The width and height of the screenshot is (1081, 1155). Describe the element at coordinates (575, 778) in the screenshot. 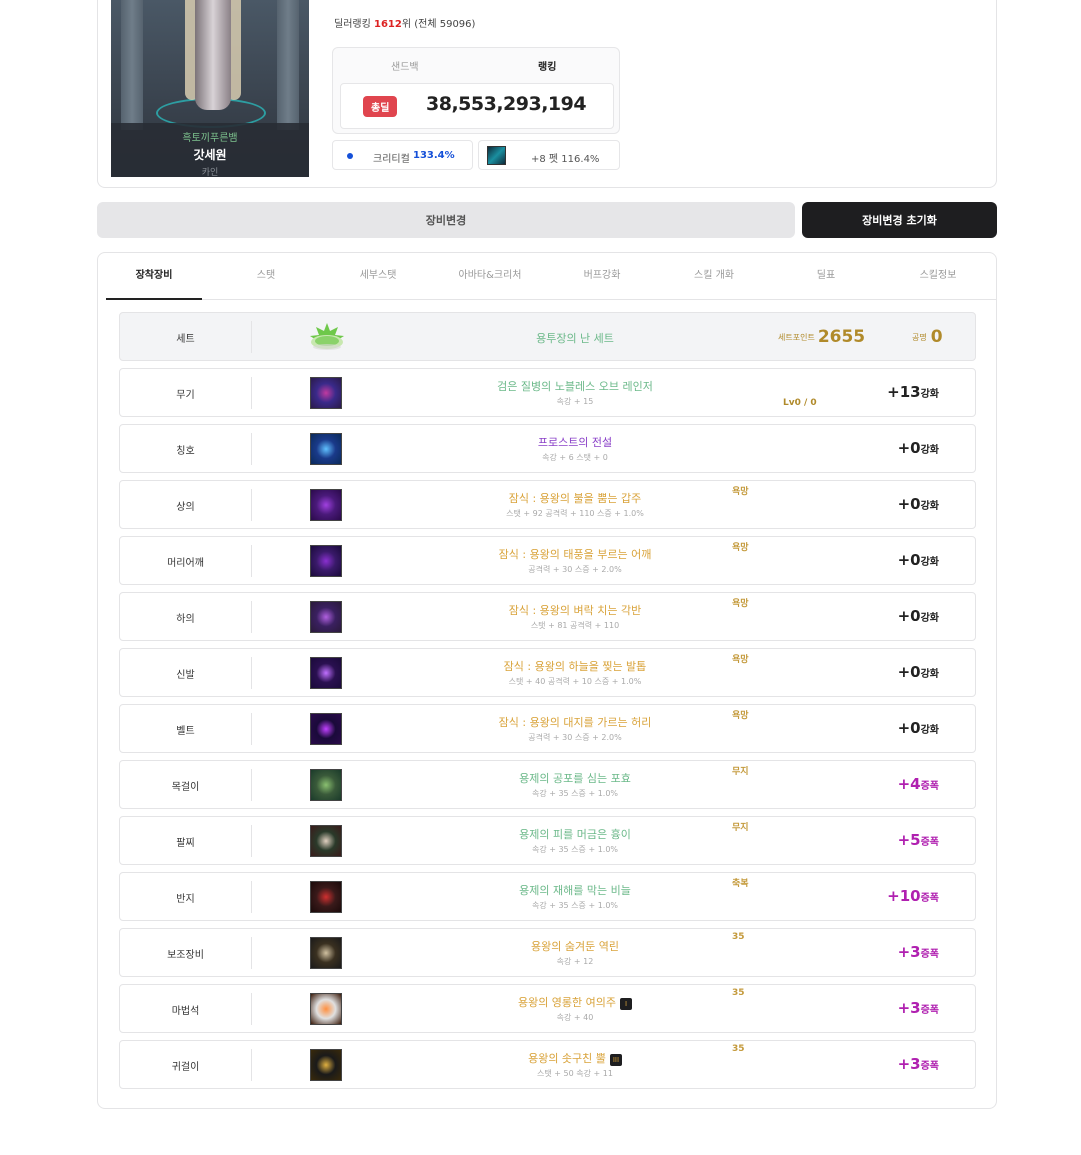

I see `item-name: 용제의 공포를 심는 포효` at that location.